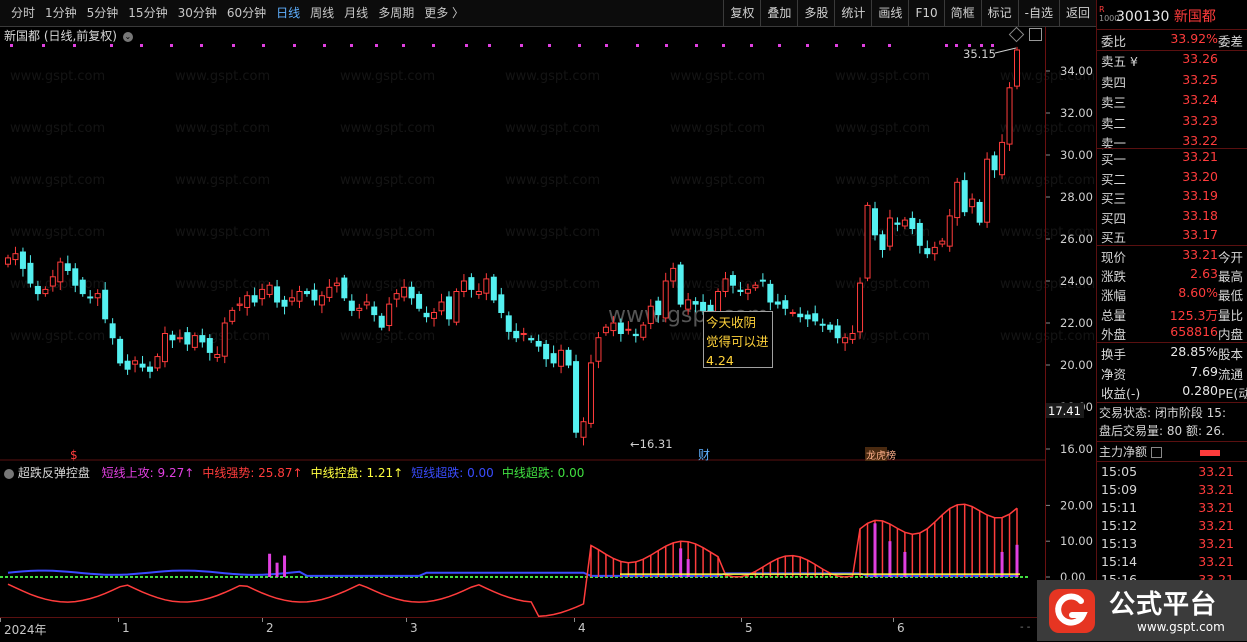 Image resolution: width=1247 pixels, height=642 pixels. I want to click on indicator-value: 短线上攻: 9.27↑, so click(148, 473).